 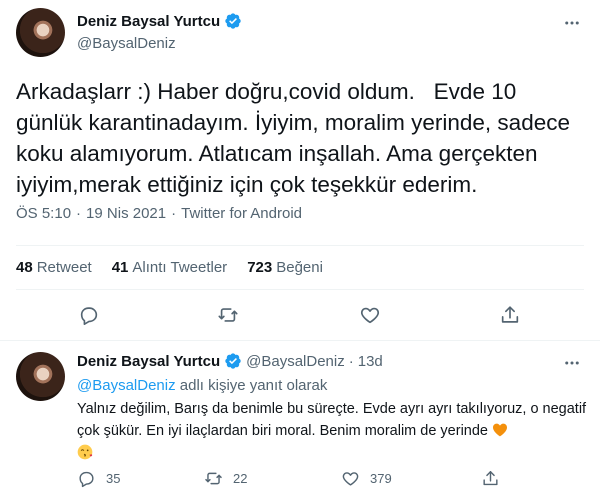 I want to click on author-name-row: Deniz Baysal Yurtcu, so click(x=159, y=21).